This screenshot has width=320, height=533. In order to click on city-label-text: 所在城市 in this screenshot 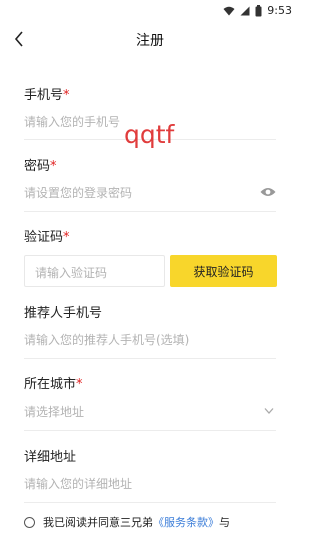, I will do `click(50, 384)`.